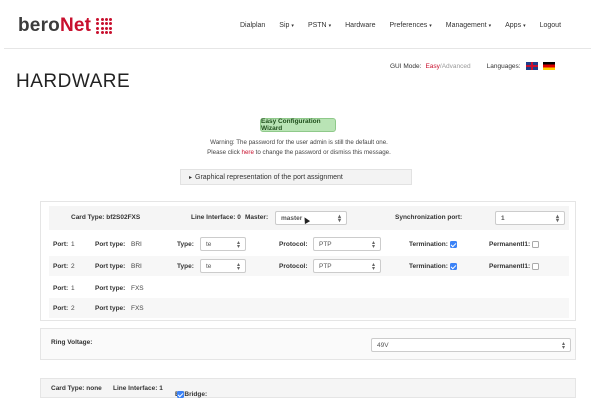 This screenshot has height=416, width=595. I want to click on bnbridge-checkbox, so click(180, 394).